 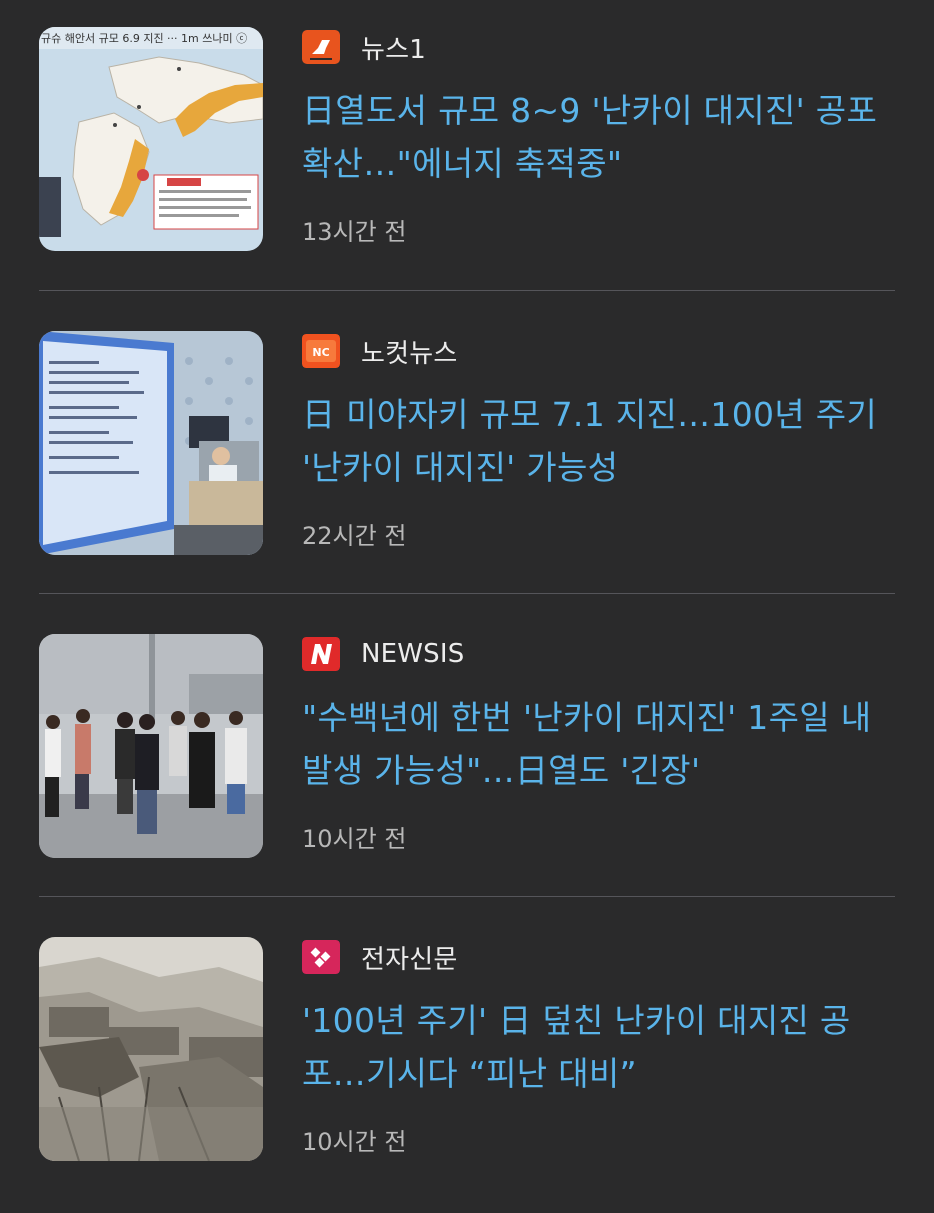 What do you see at coordinates (602, 137) in the screenshot?
I see `article-headline: 日열도서 규모 8~9 '난카이 대지진' 공포 확산…"에너지 축적중"` at bounding box center [602, 137].